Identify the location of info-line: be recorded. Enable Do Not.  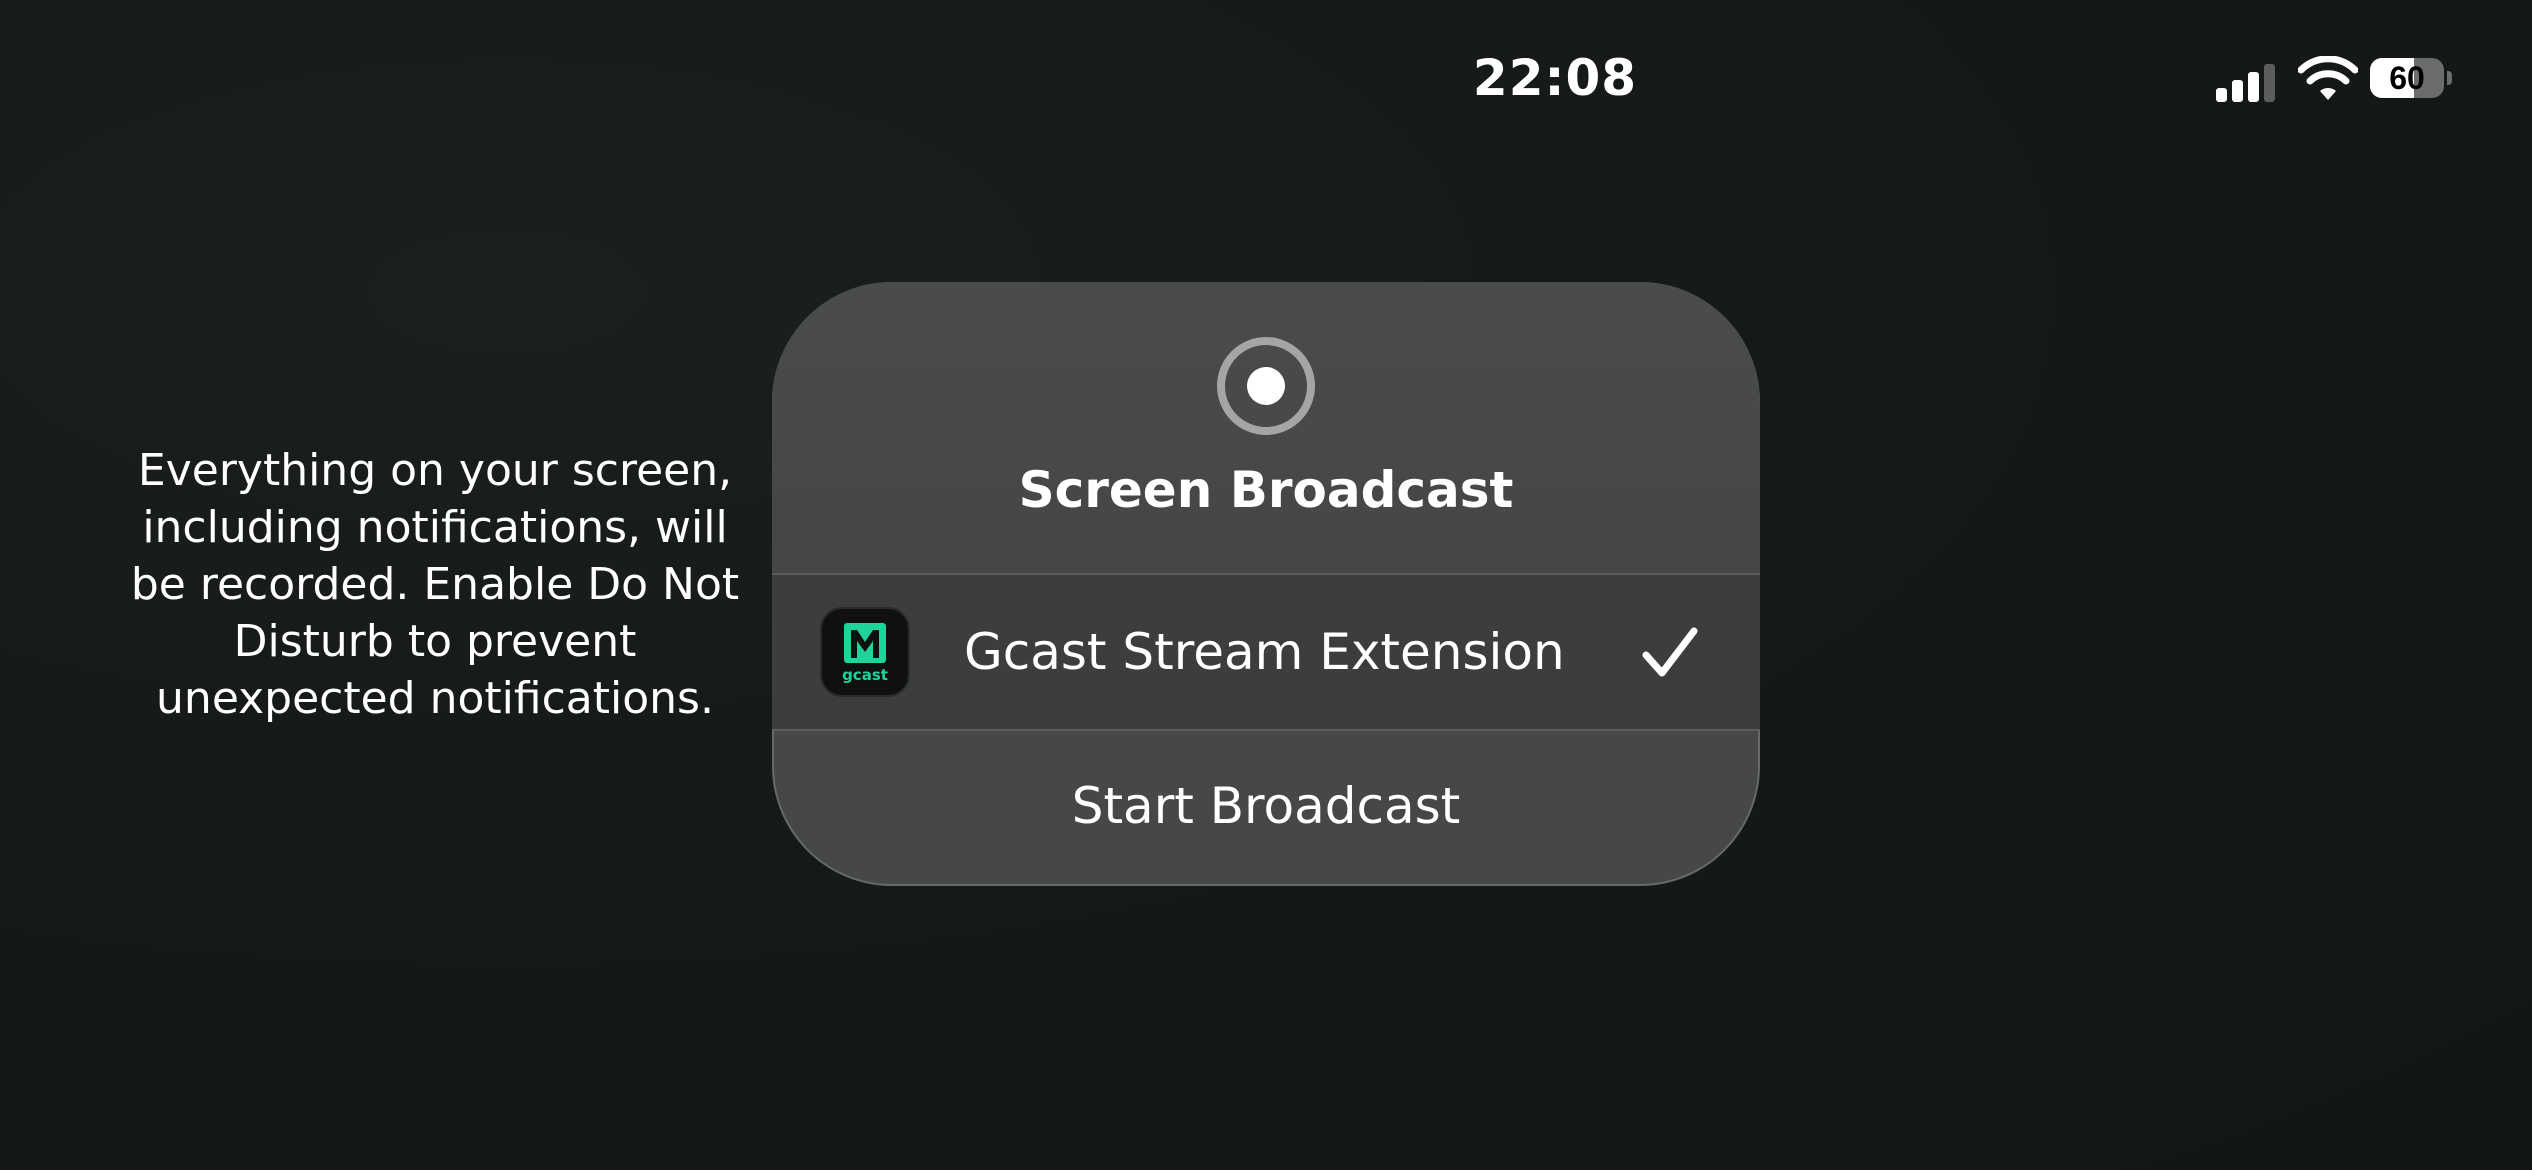
(435, 584).